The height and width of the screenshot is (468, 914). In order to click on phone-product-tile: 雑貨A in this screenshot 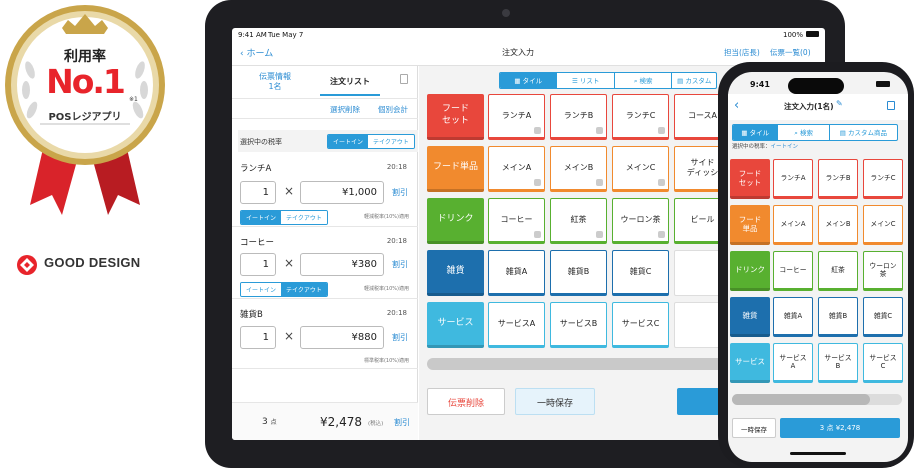, I will do `click(793, 317)`.